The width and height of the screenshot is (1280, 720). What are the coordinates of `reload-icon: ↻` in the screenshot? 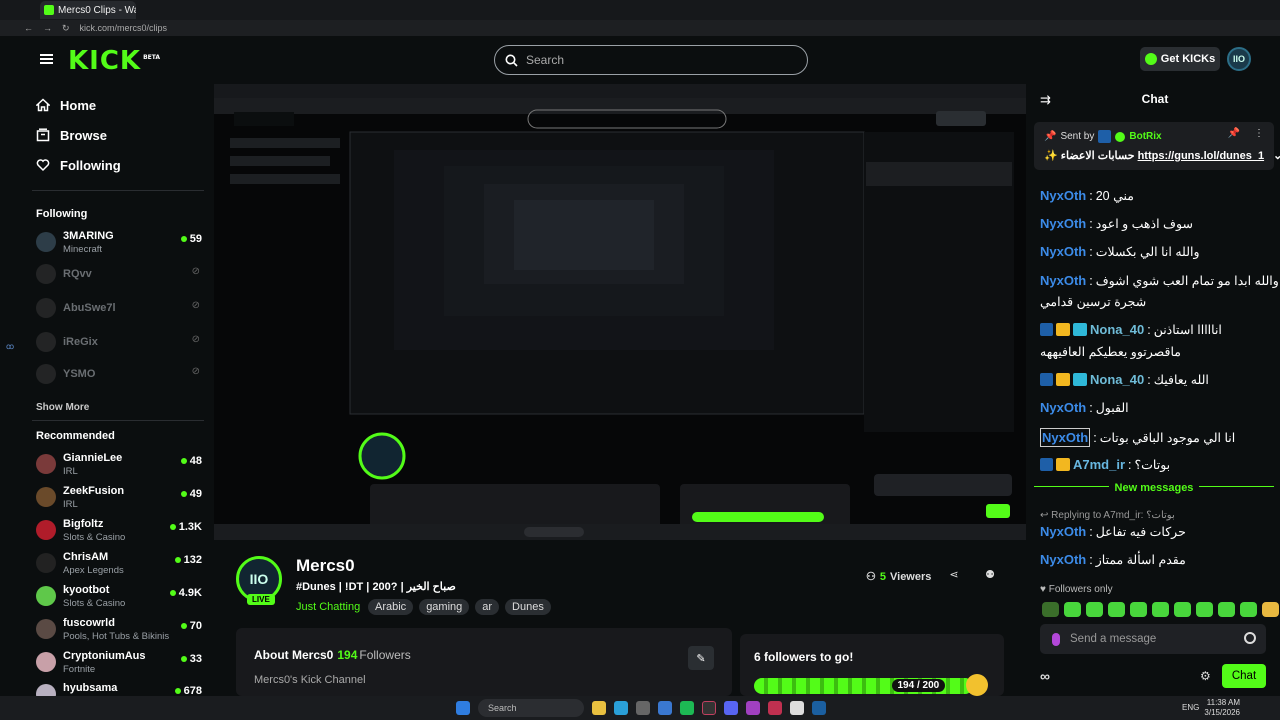 It's located at (66, 28).